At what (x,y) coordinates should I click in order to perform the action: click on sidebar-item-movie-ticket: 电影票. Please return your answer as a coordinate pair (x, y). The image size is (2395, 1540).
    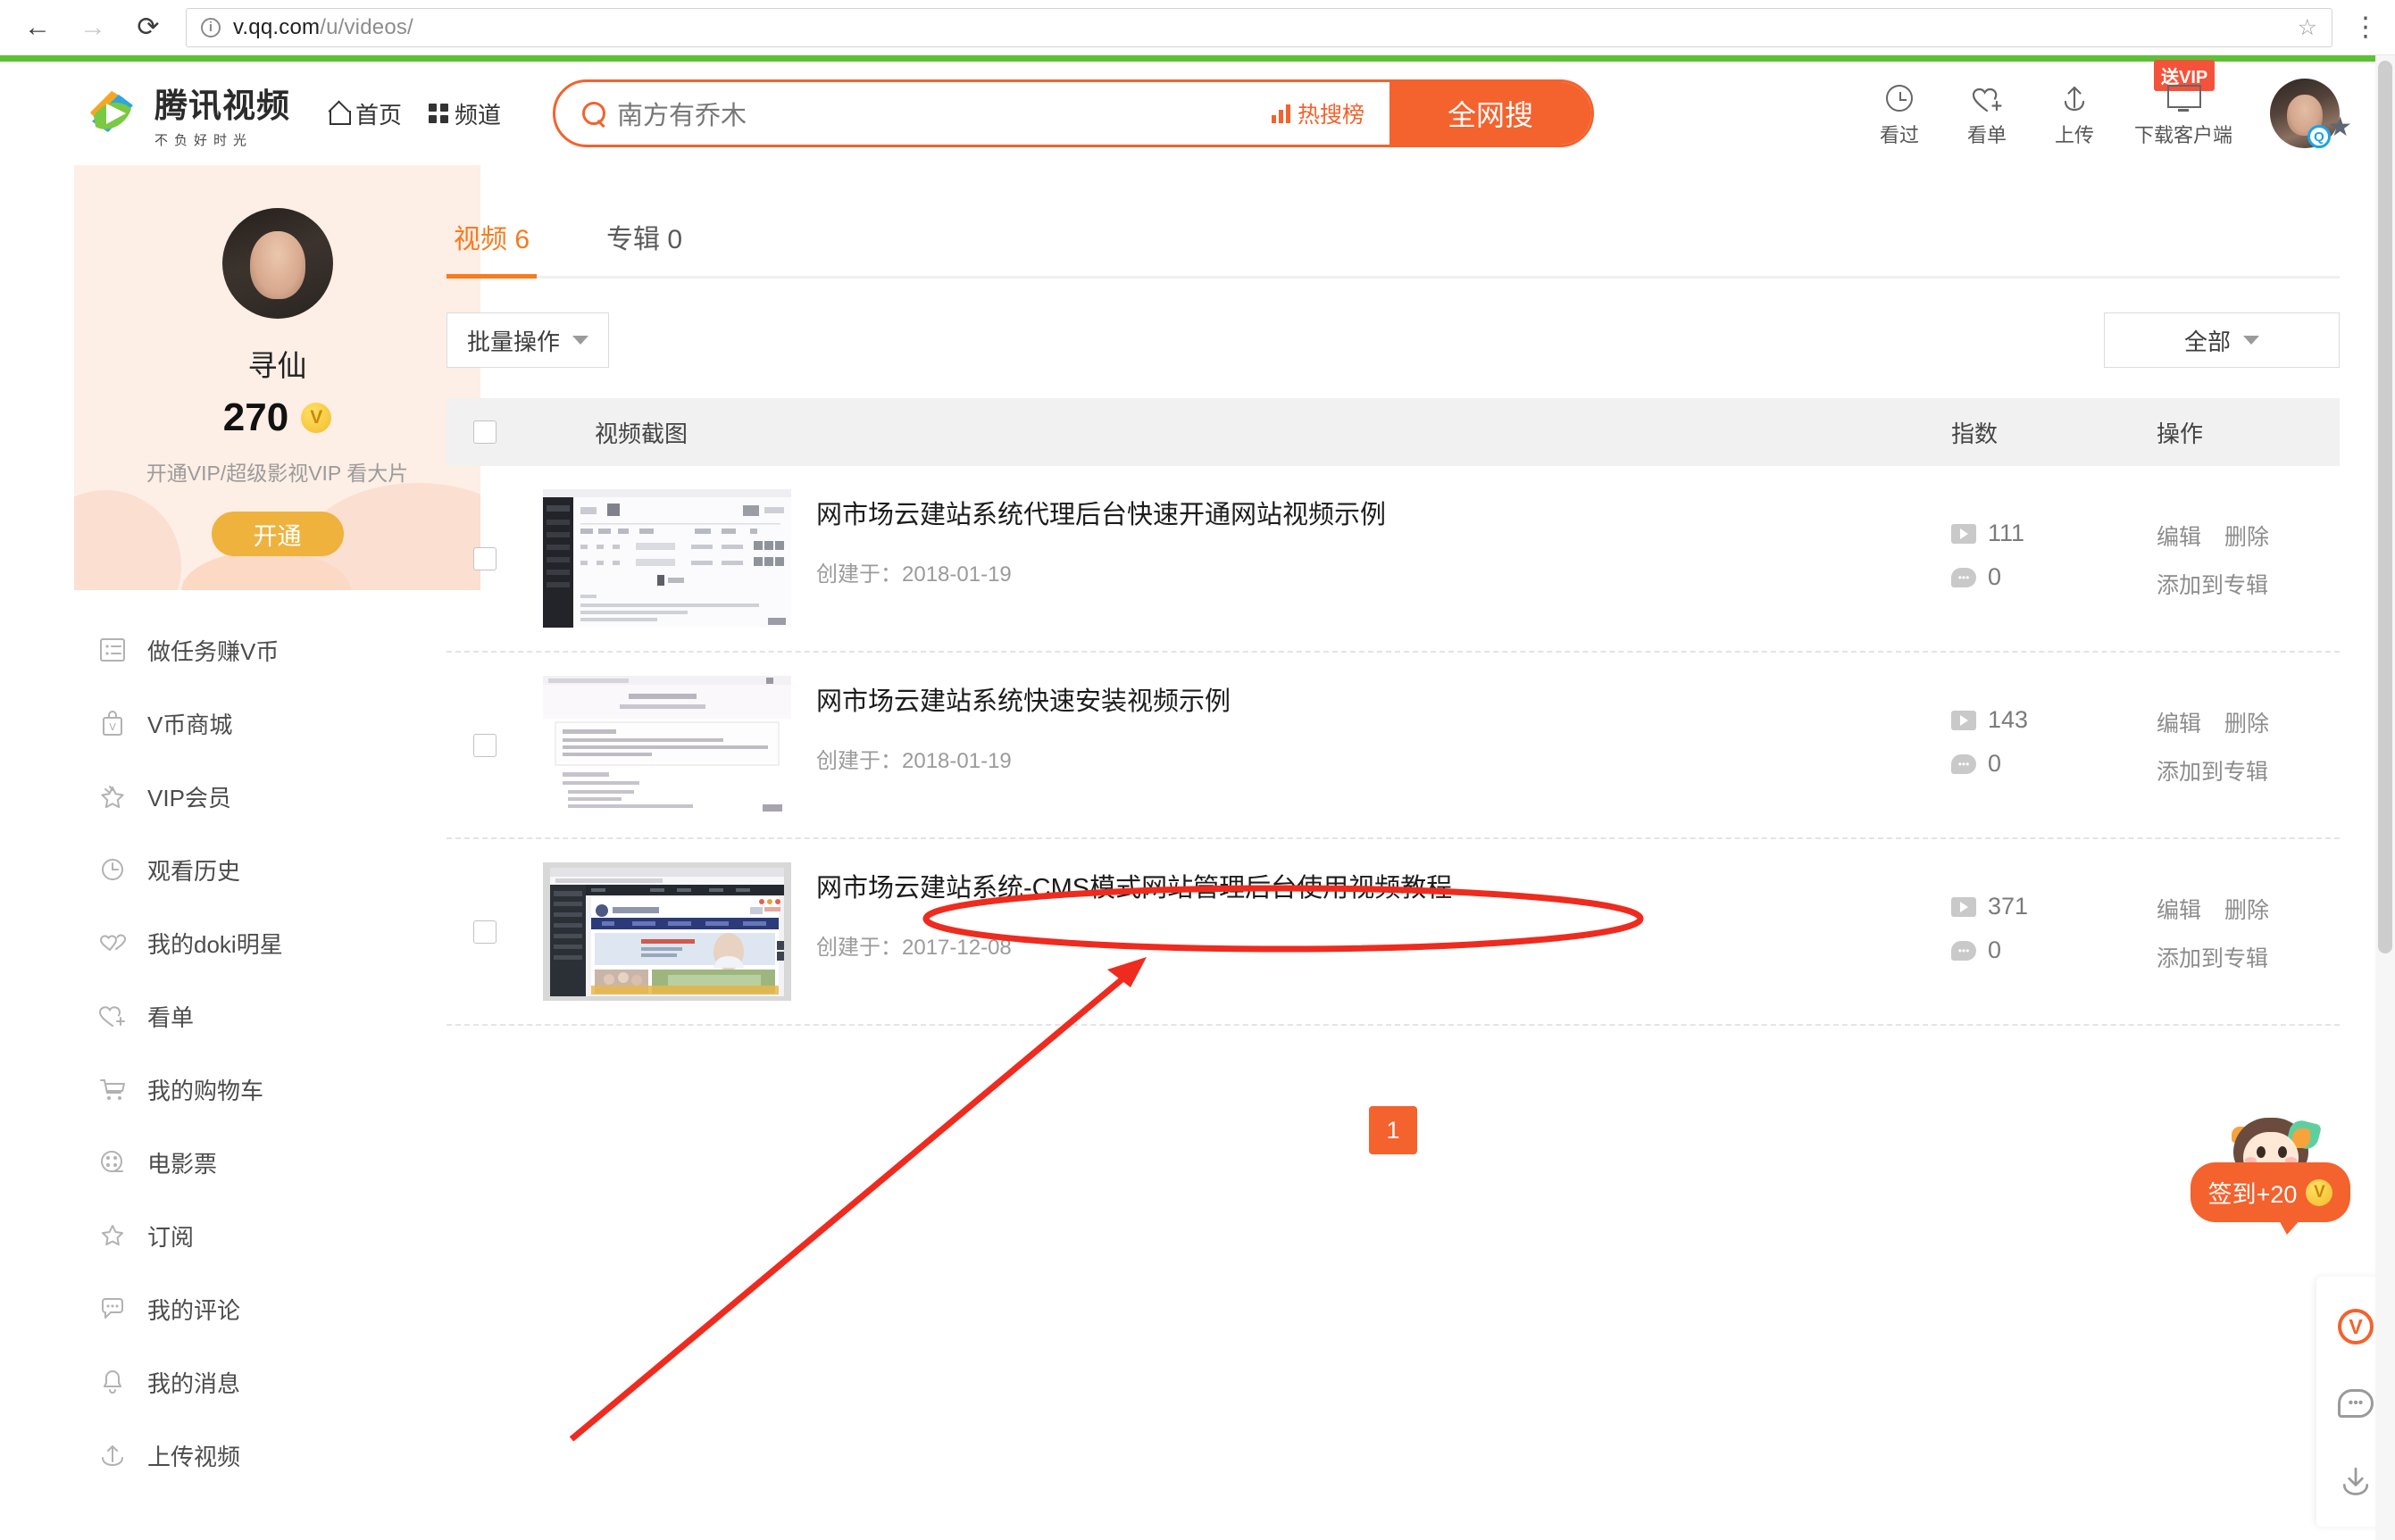
    Looking at the image, I should click on (241, 1162).